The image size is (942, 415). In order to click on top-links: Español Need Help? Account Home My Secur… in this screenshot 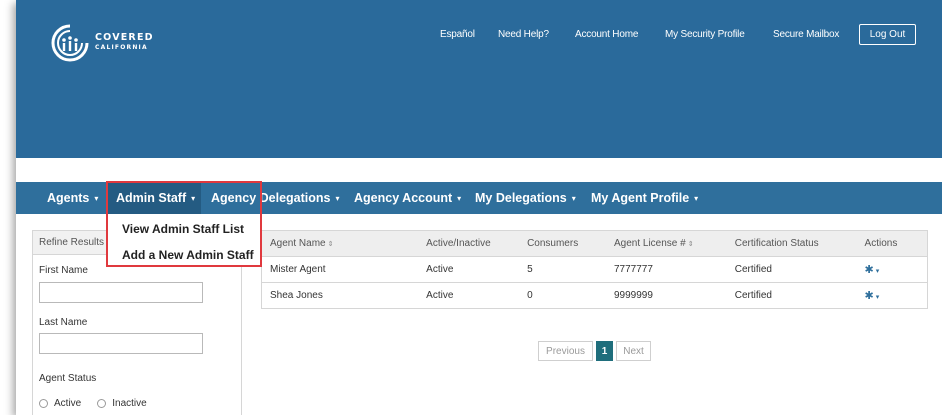, I will do `click(479, 37)`.